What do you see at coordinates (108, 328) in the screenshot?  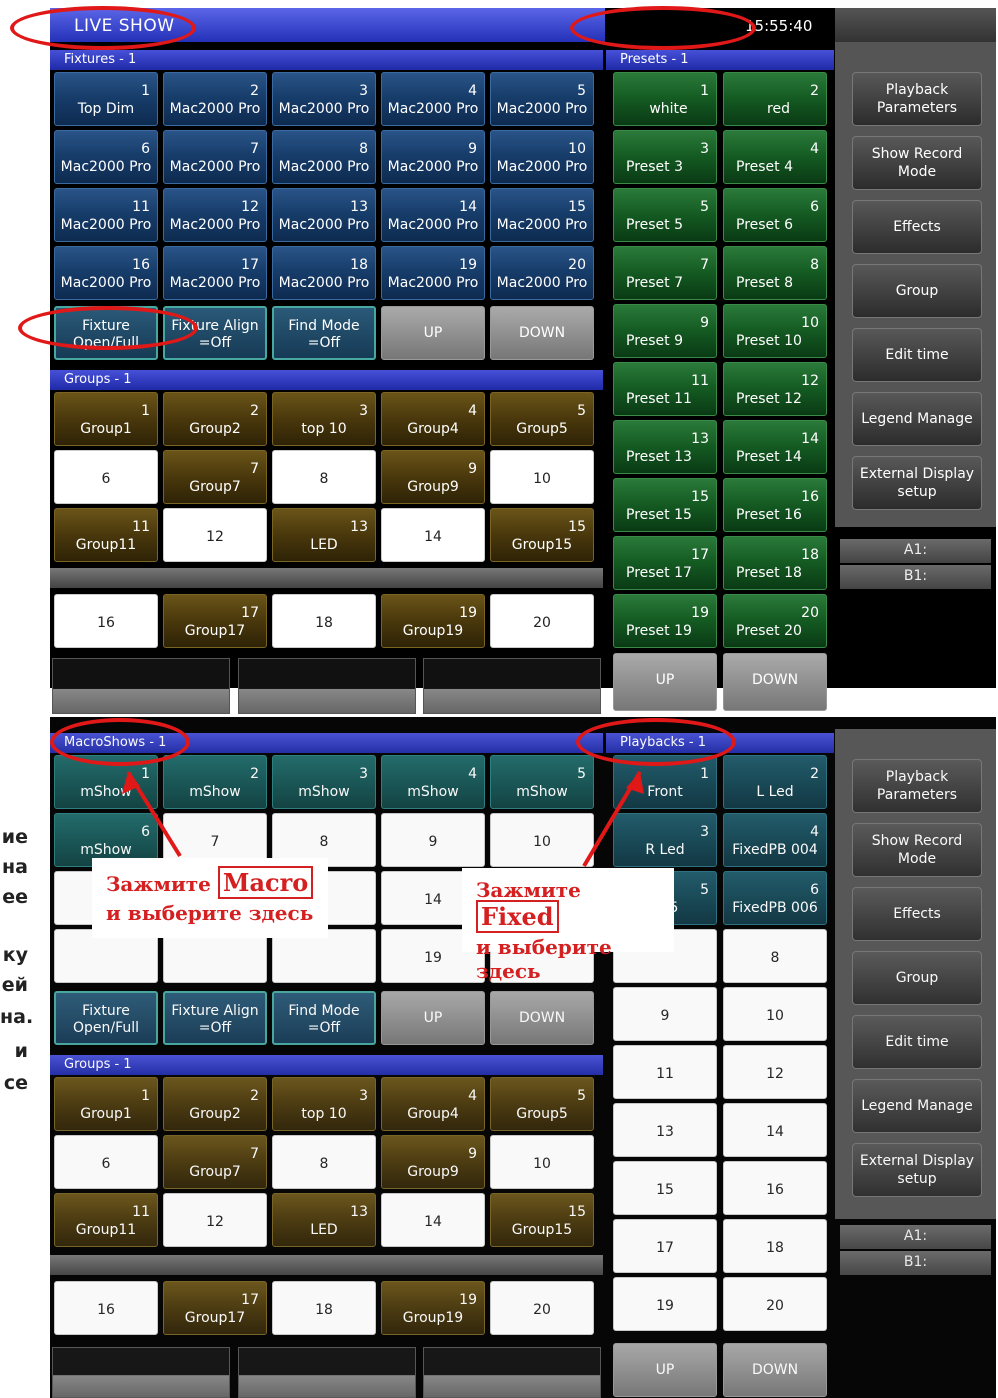 I see `highlight-ellipse-fixture` at bounding box center [108, 328].